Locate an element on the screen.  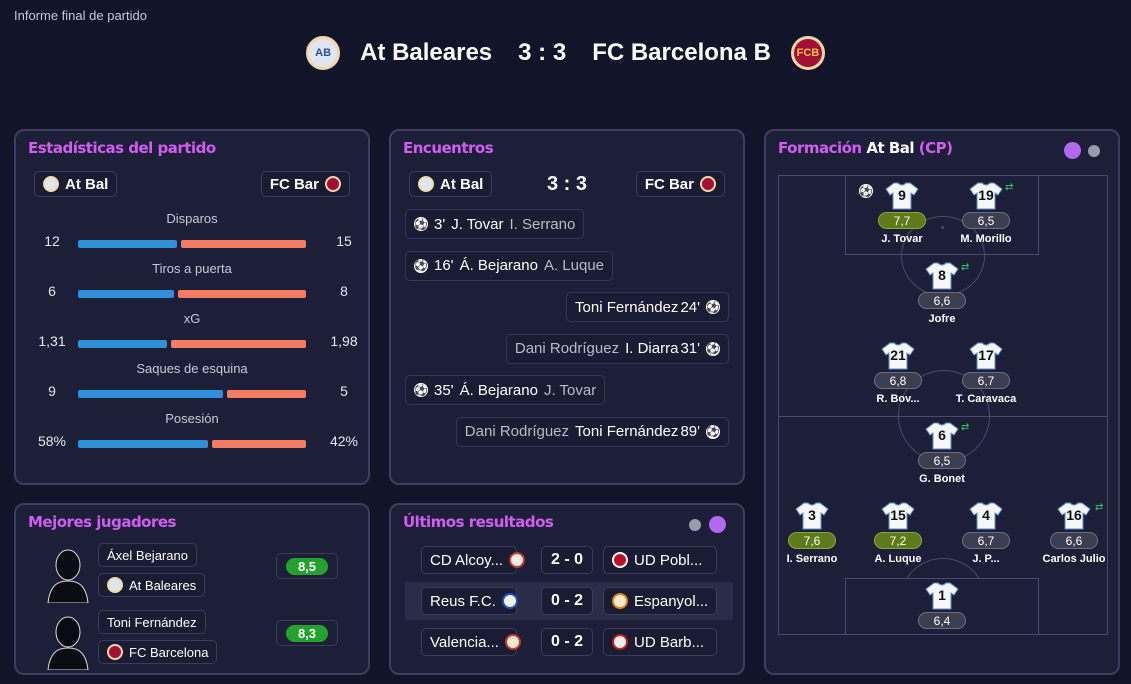
event-assist: J. Tovar is located at coordinates (570, 390).